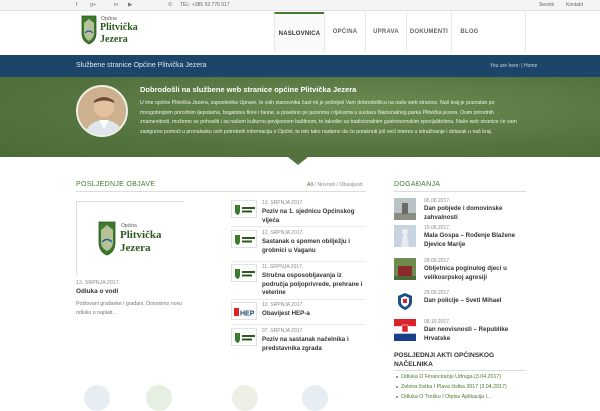 Image resolution: width=600 pixels, height=411 pixels. Describe the element at coordinates (344, 32) in the screenshot. I see `nav-opcina: OPĆINA` at that location.